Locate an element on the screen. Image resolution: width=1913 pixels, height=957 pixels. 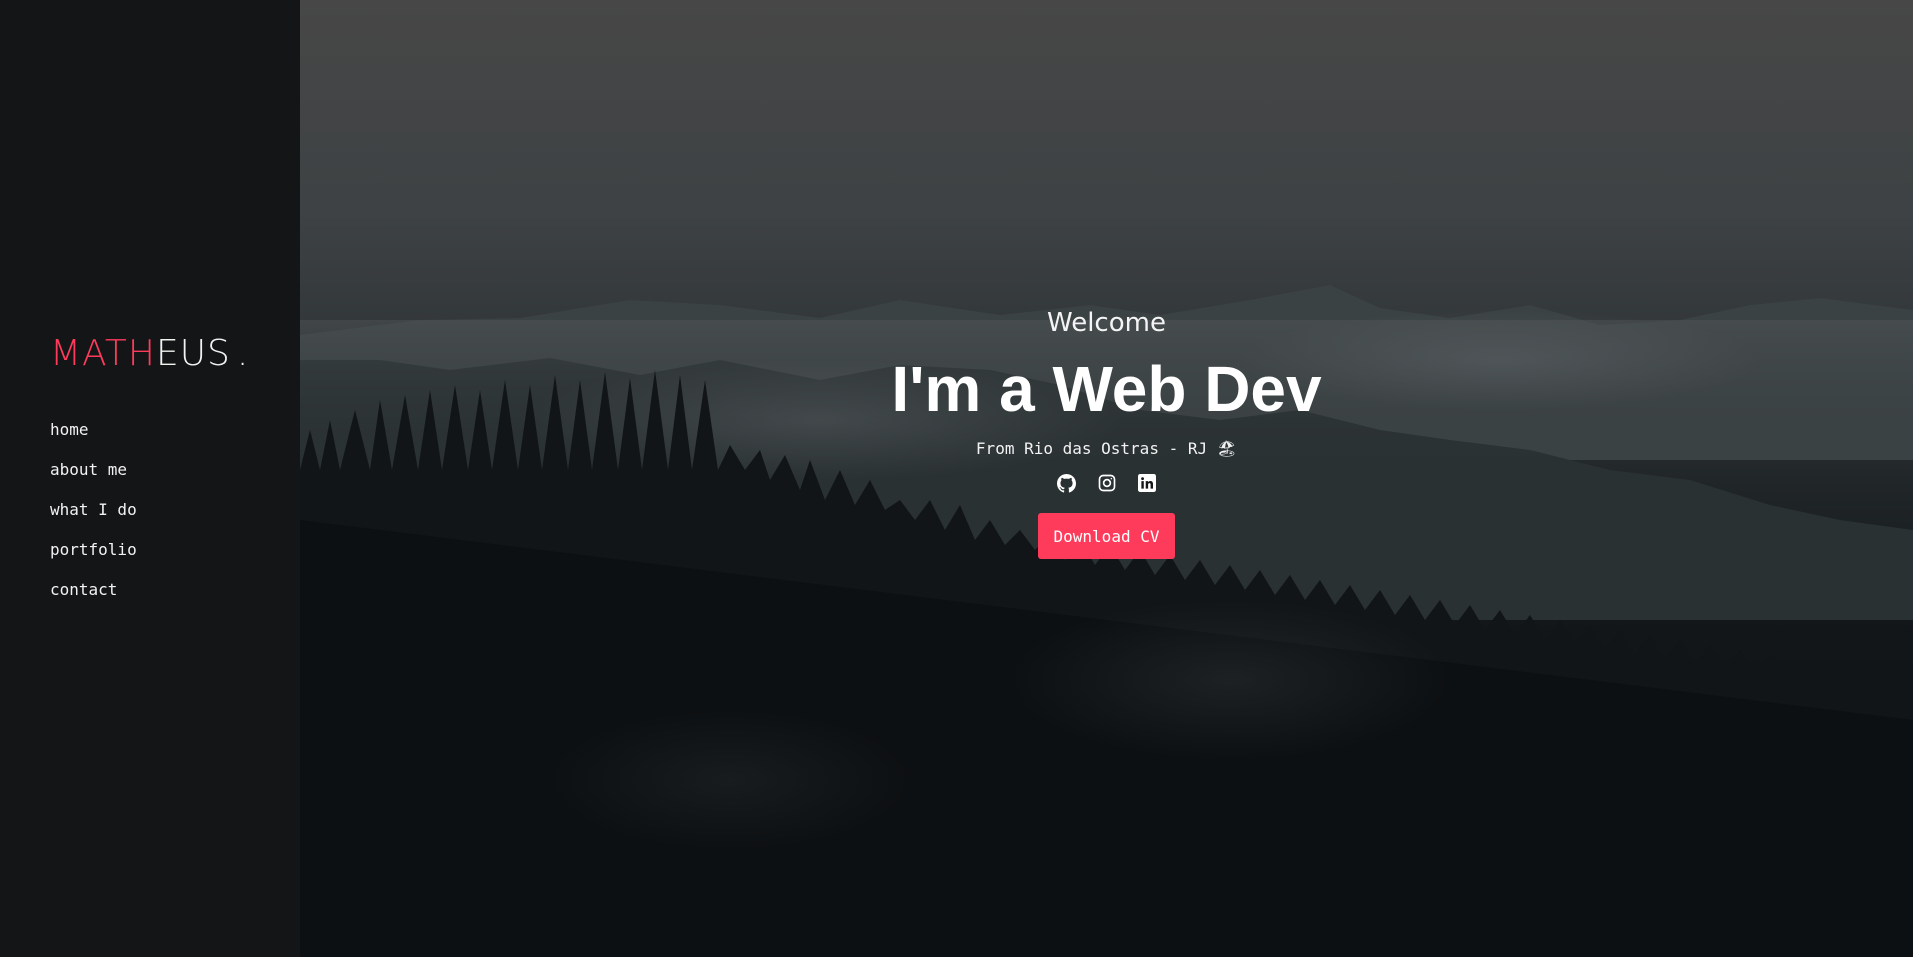
github-icon is located at coordinates (1067, 483).